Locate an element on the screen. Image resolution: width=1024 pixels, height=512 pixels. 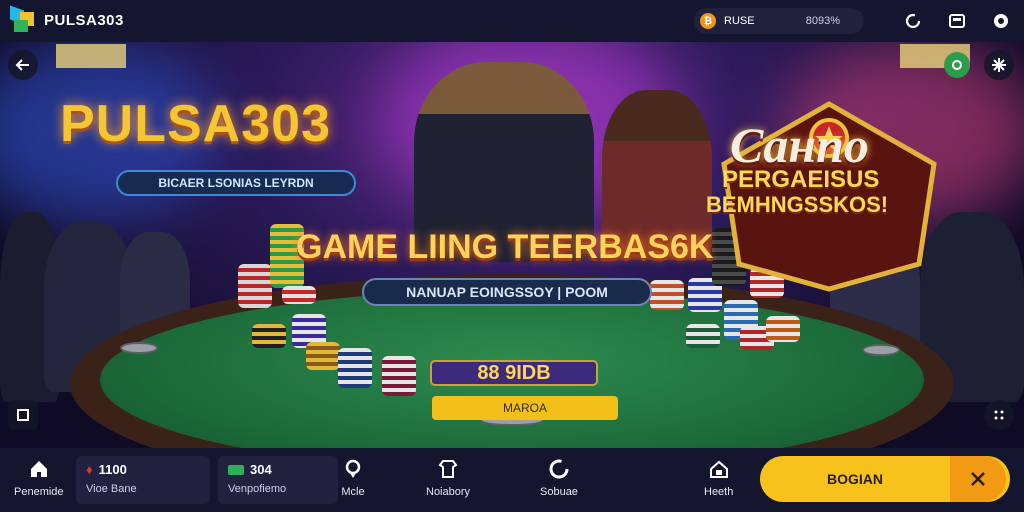
nav-label: Sobuae is located at coordinates (559, 492).